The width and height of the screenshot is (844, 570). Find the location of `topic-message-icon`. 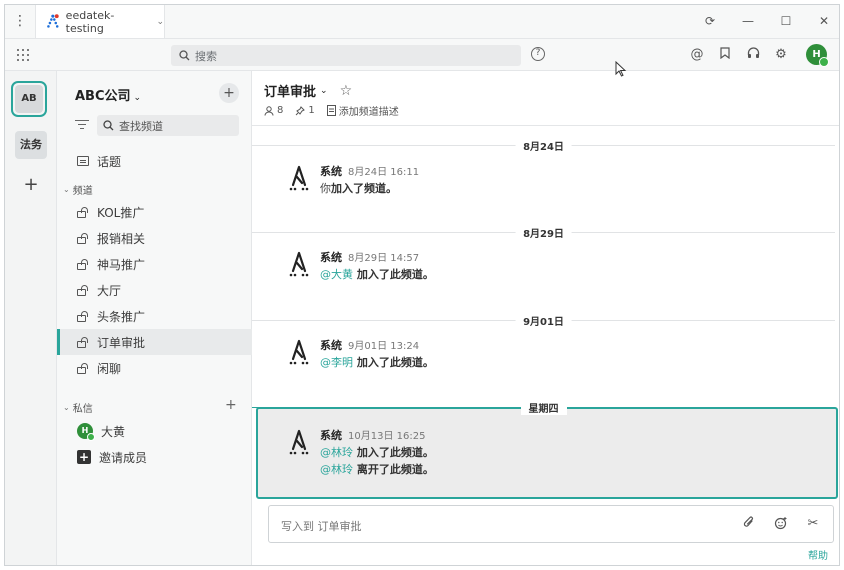

topic-message-icon is located at coordinates (83, 161).